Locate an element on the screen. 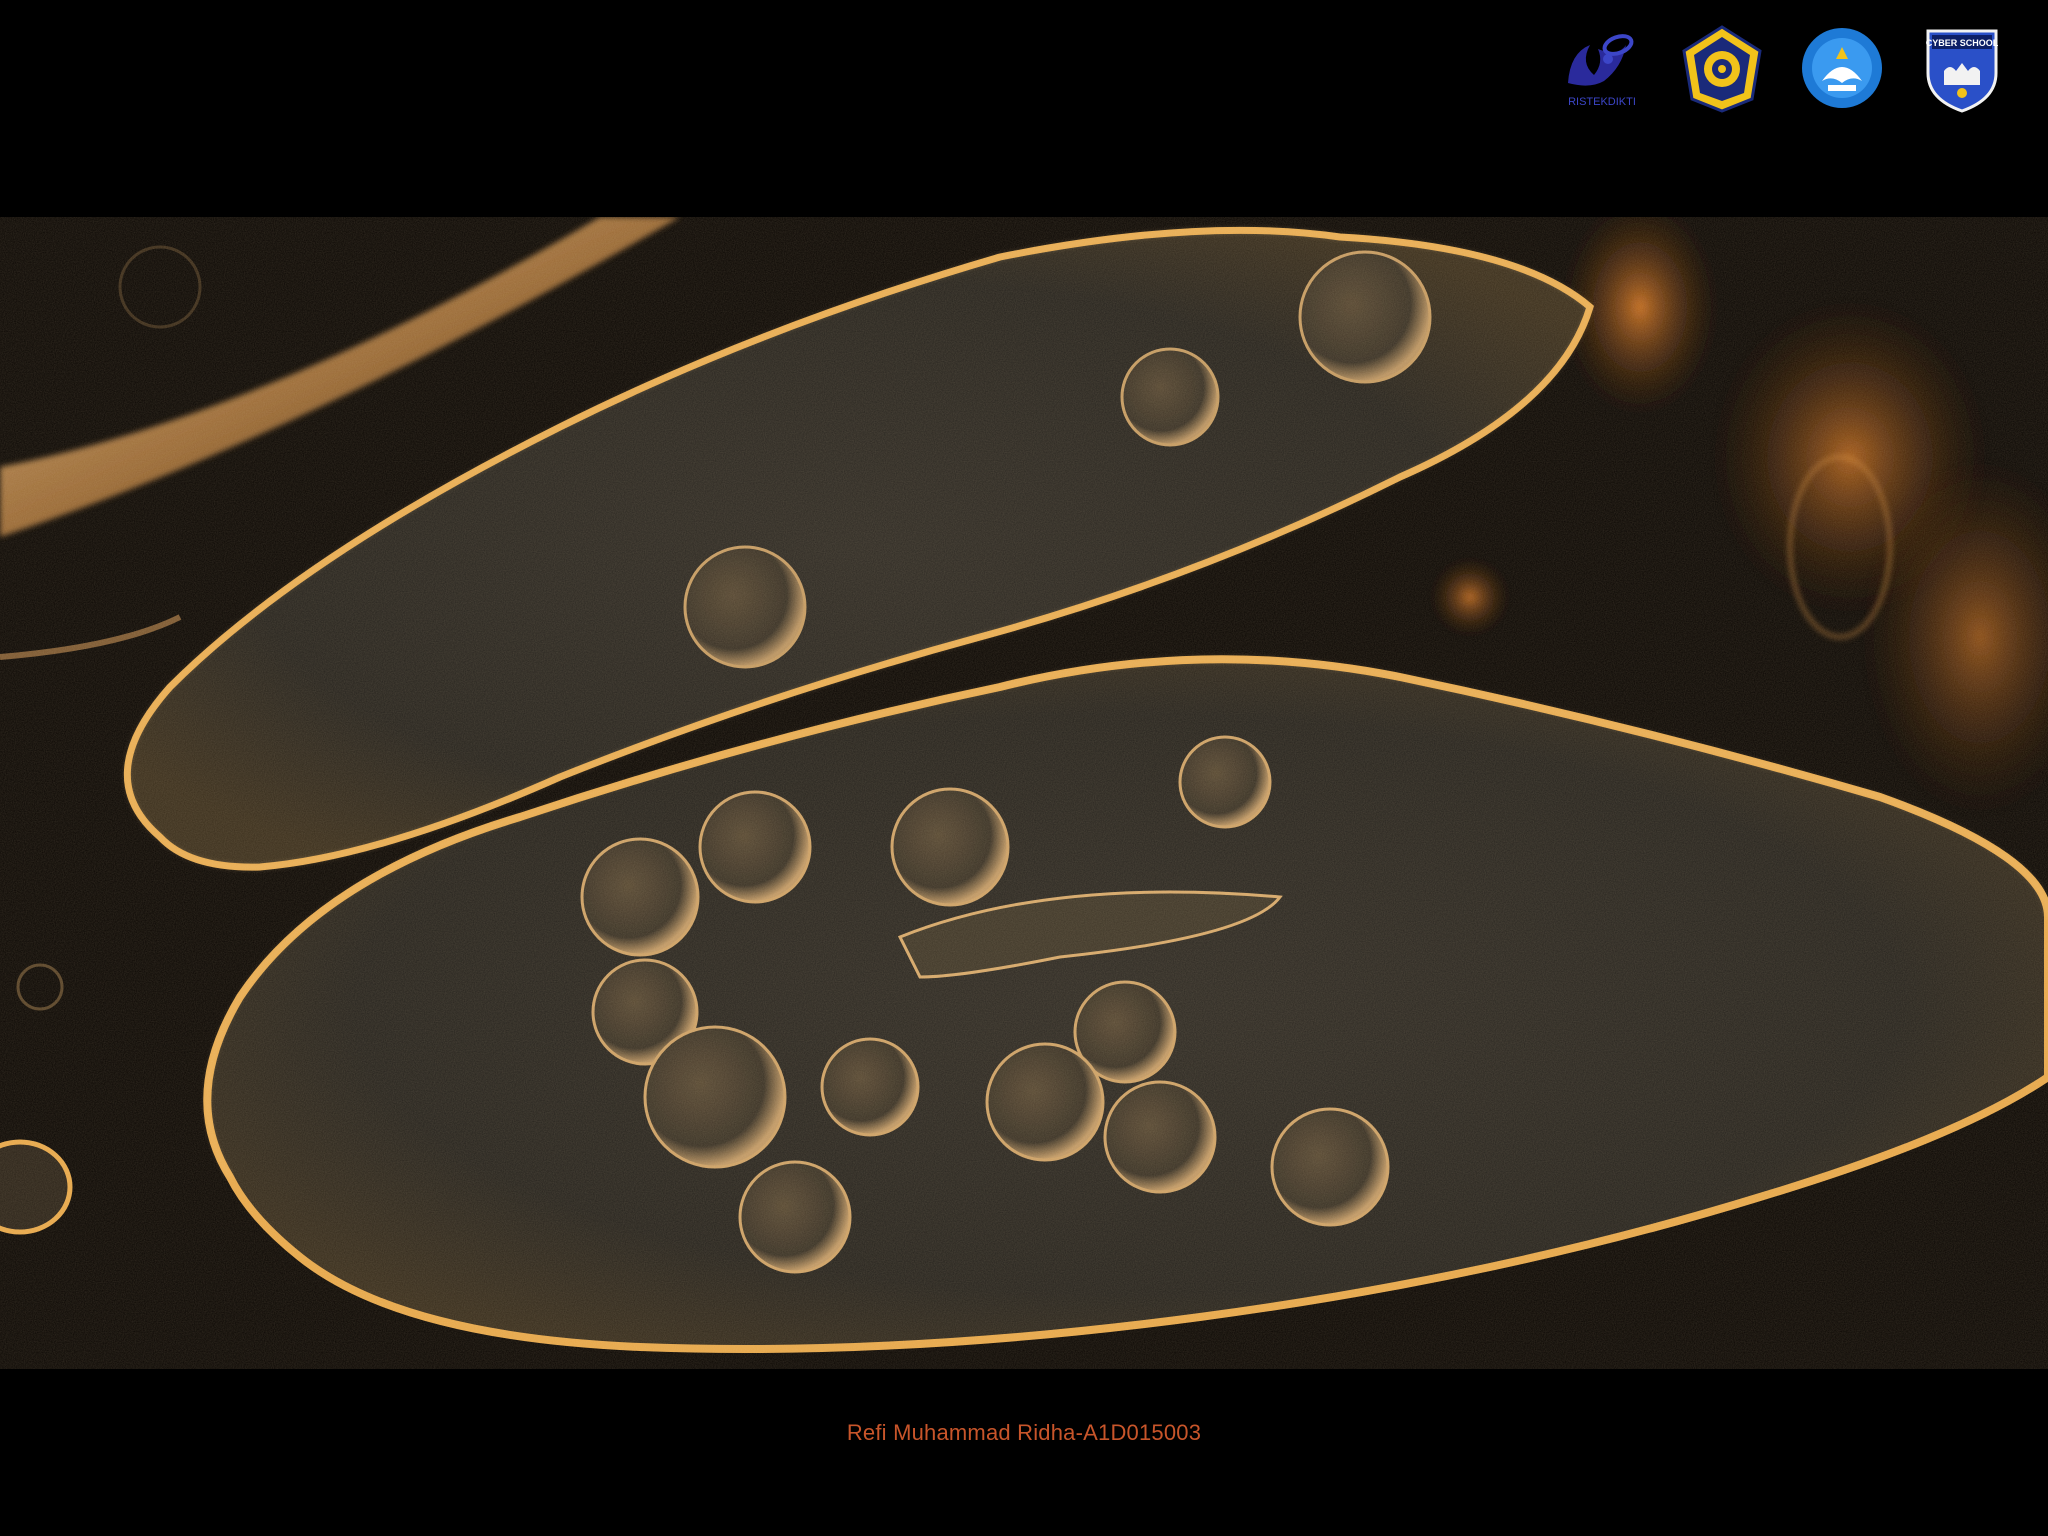 The image size is (2048, 1536). cyber-school-logo: CYBER SCHOOL is located at coordinates (1962, 71).